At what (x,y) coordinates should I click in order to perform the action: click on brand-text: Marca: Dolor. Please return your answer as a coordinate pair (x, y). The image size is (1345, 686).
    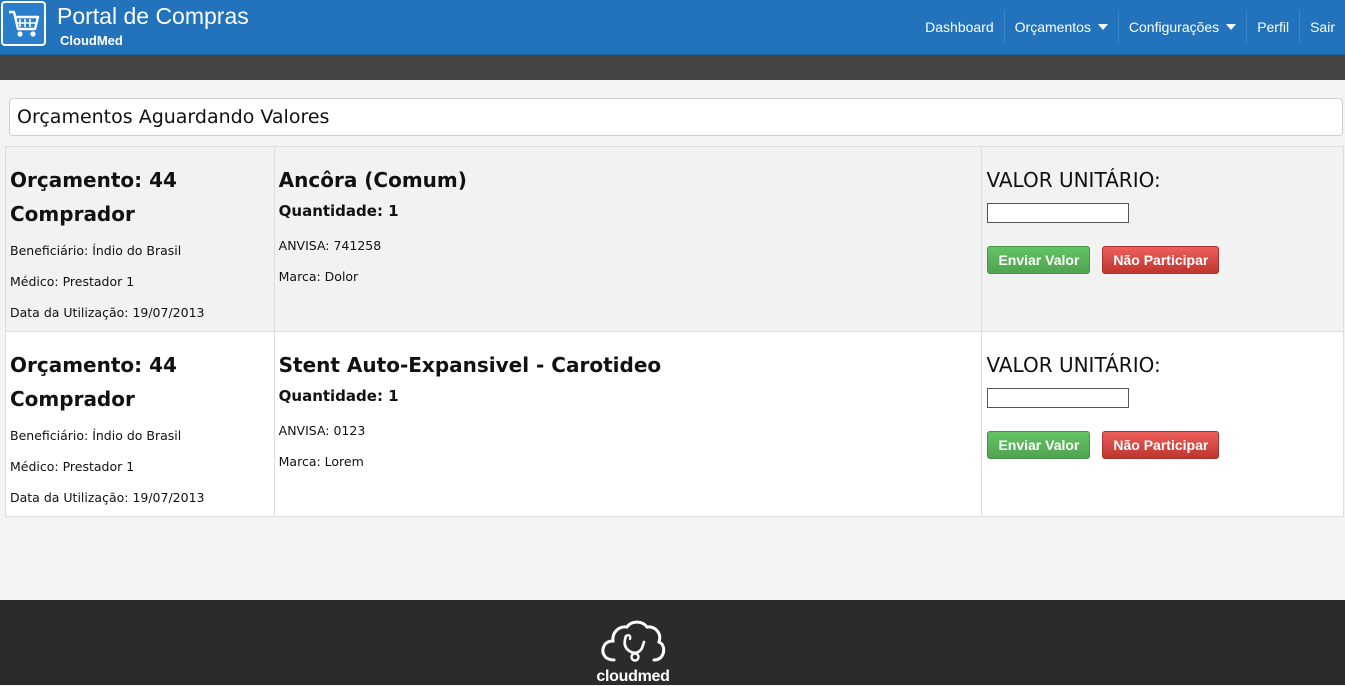
    Looking at the image, I should click on (318, 276).